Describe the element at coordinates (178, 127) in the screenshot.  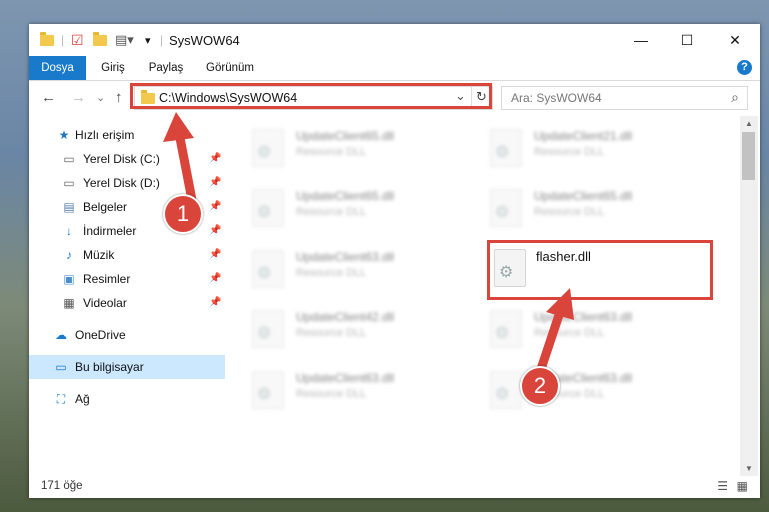
I see `arrow-1-head` at that location.